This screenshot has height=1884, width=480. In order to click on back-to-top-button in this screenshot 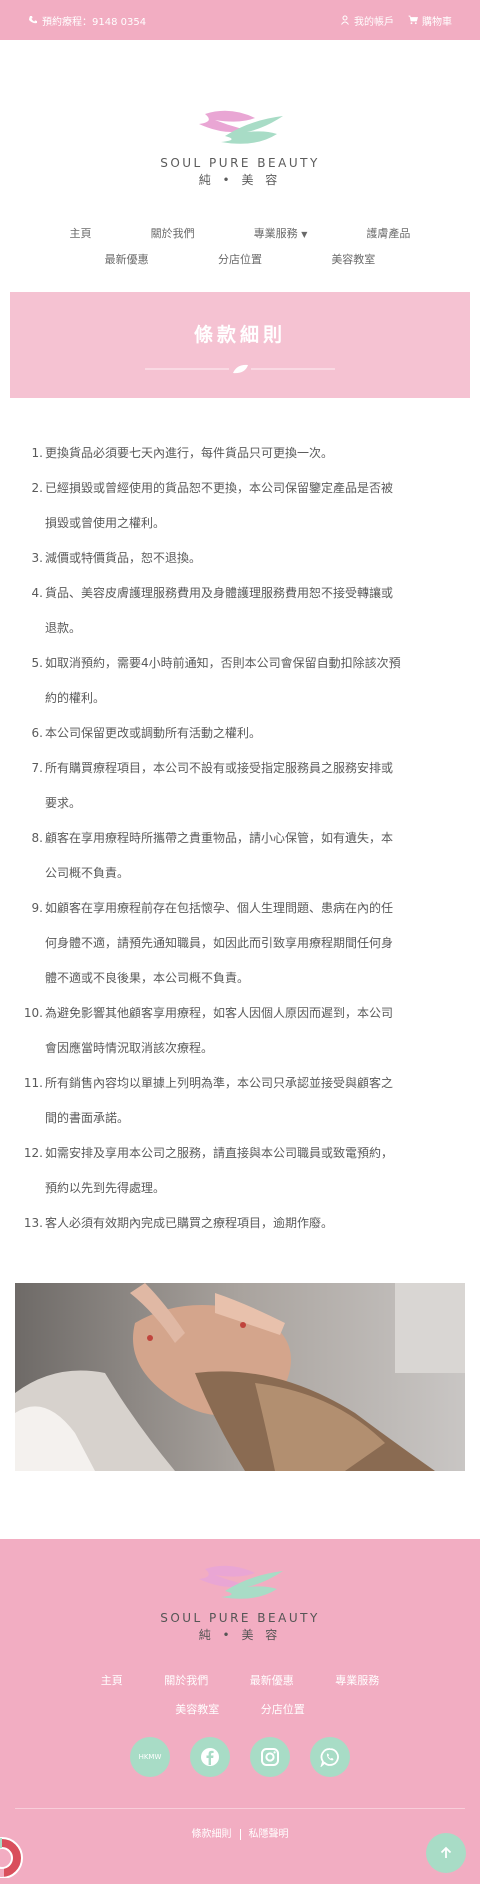, I will do `click(446, 1853)`.